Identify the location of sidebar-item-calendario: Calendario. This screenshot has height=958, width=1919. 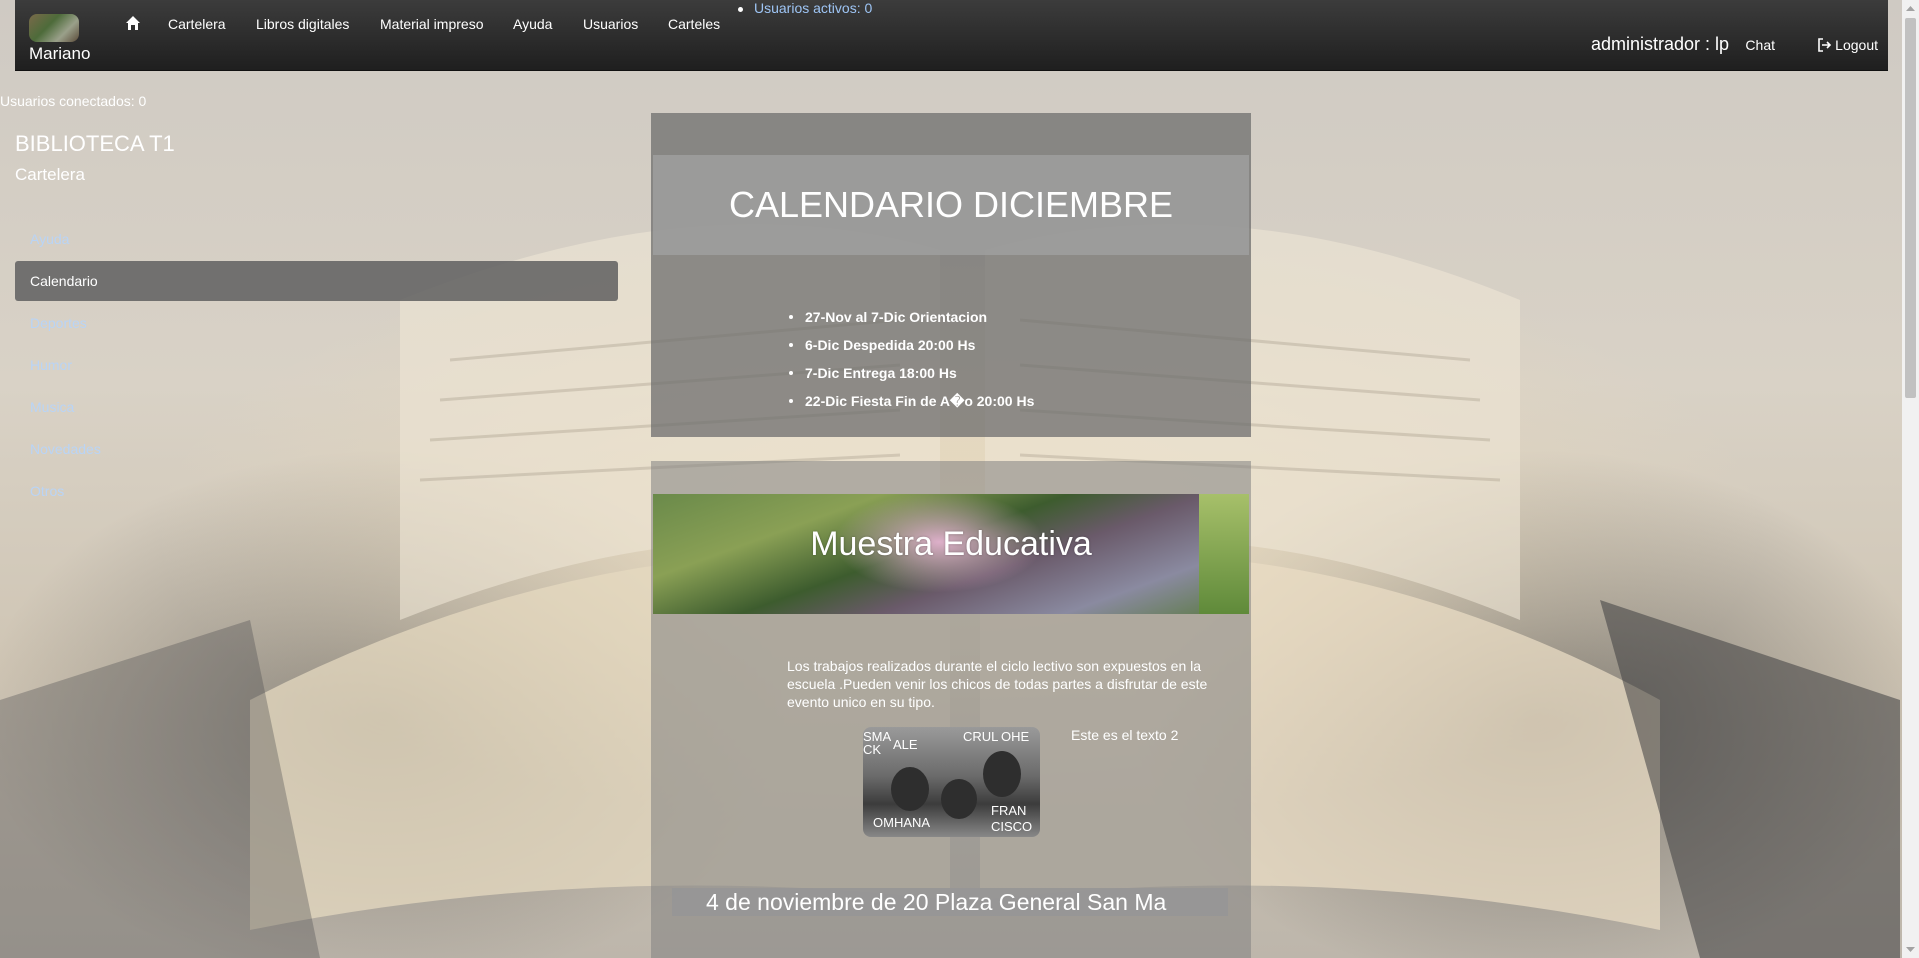
(316, 281).